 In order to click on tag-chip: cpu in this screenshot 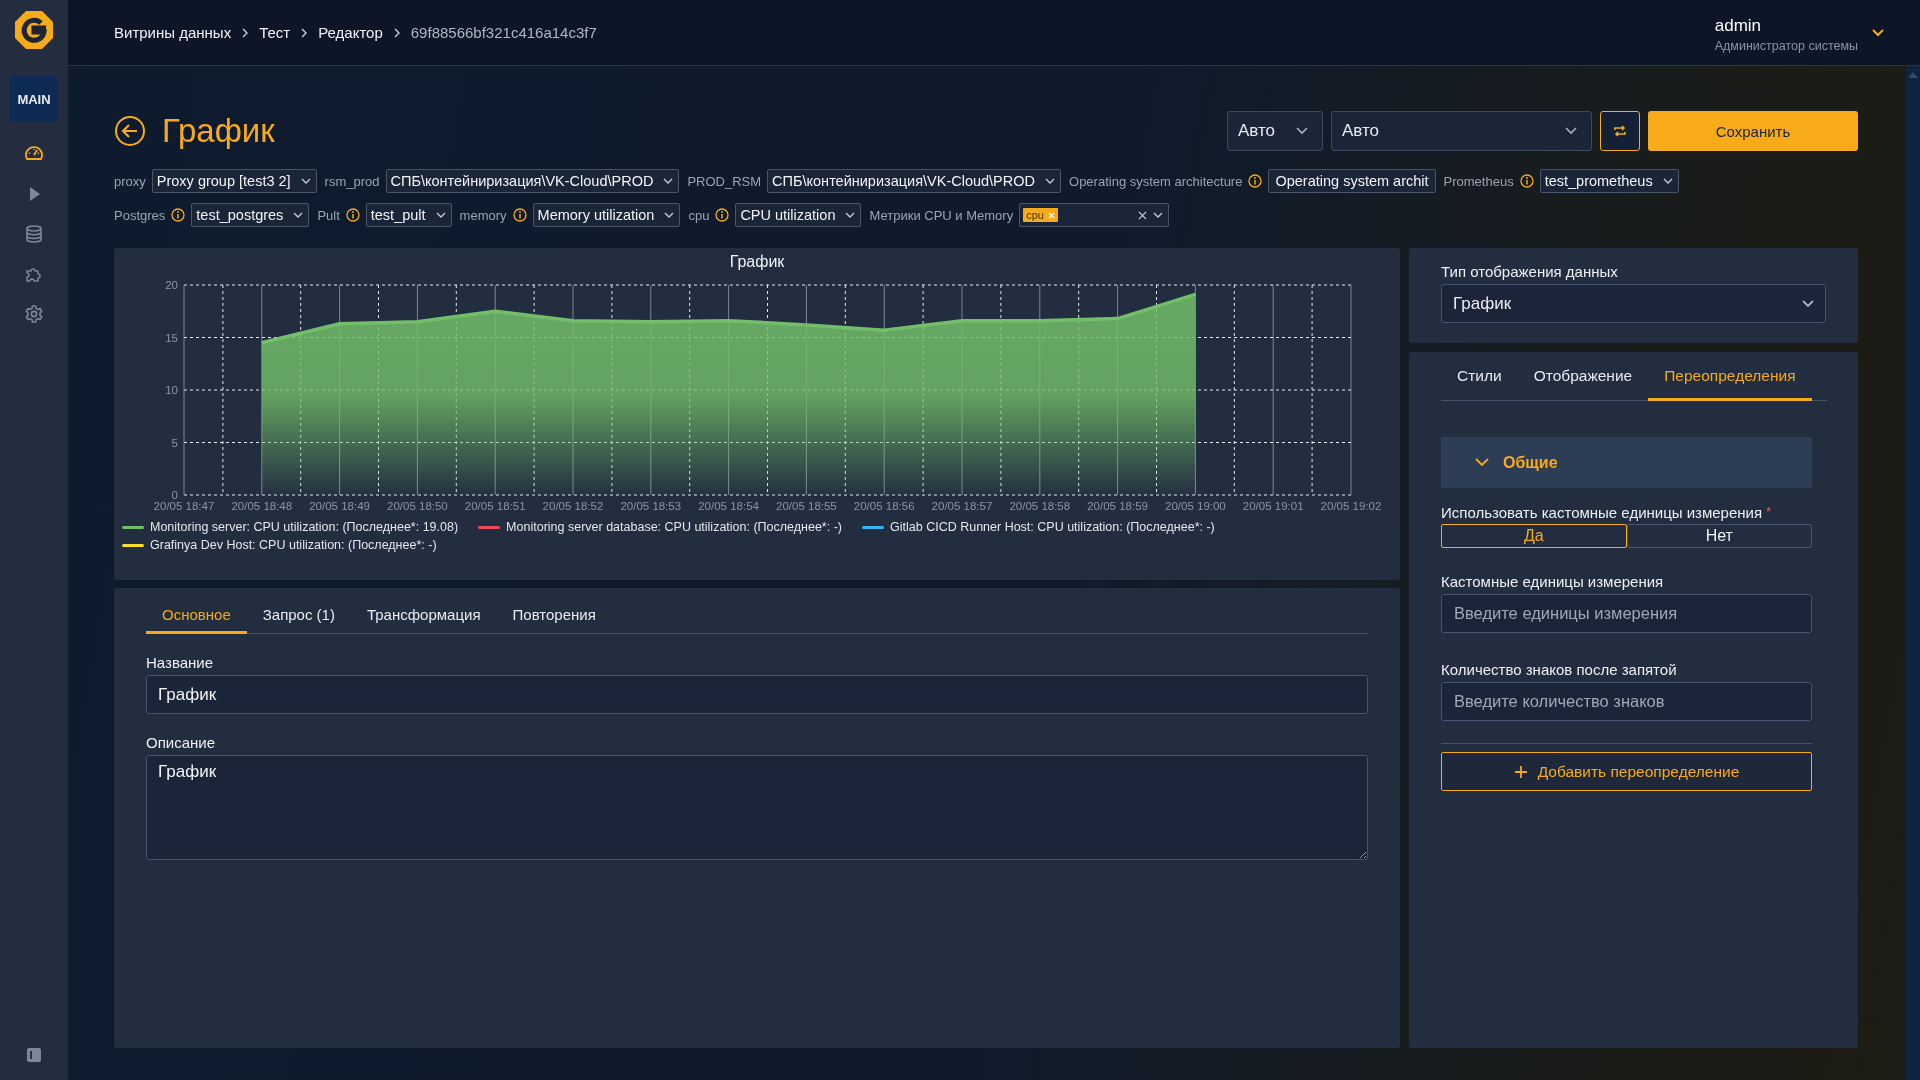, I will do `click(1040, 215)`.